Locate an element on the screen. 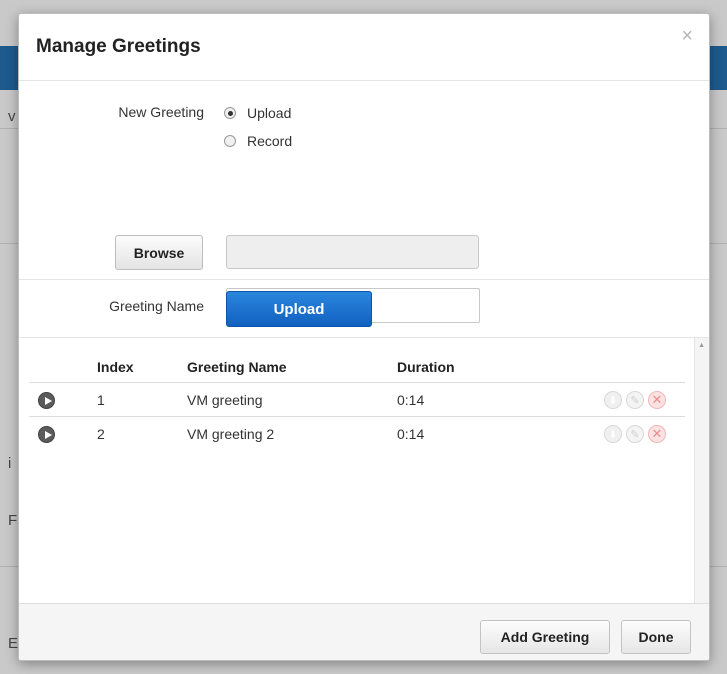 This screenshot has width=727, height=674. dialog-footer: Add Greeting Done is located at coordinates (364, 631).